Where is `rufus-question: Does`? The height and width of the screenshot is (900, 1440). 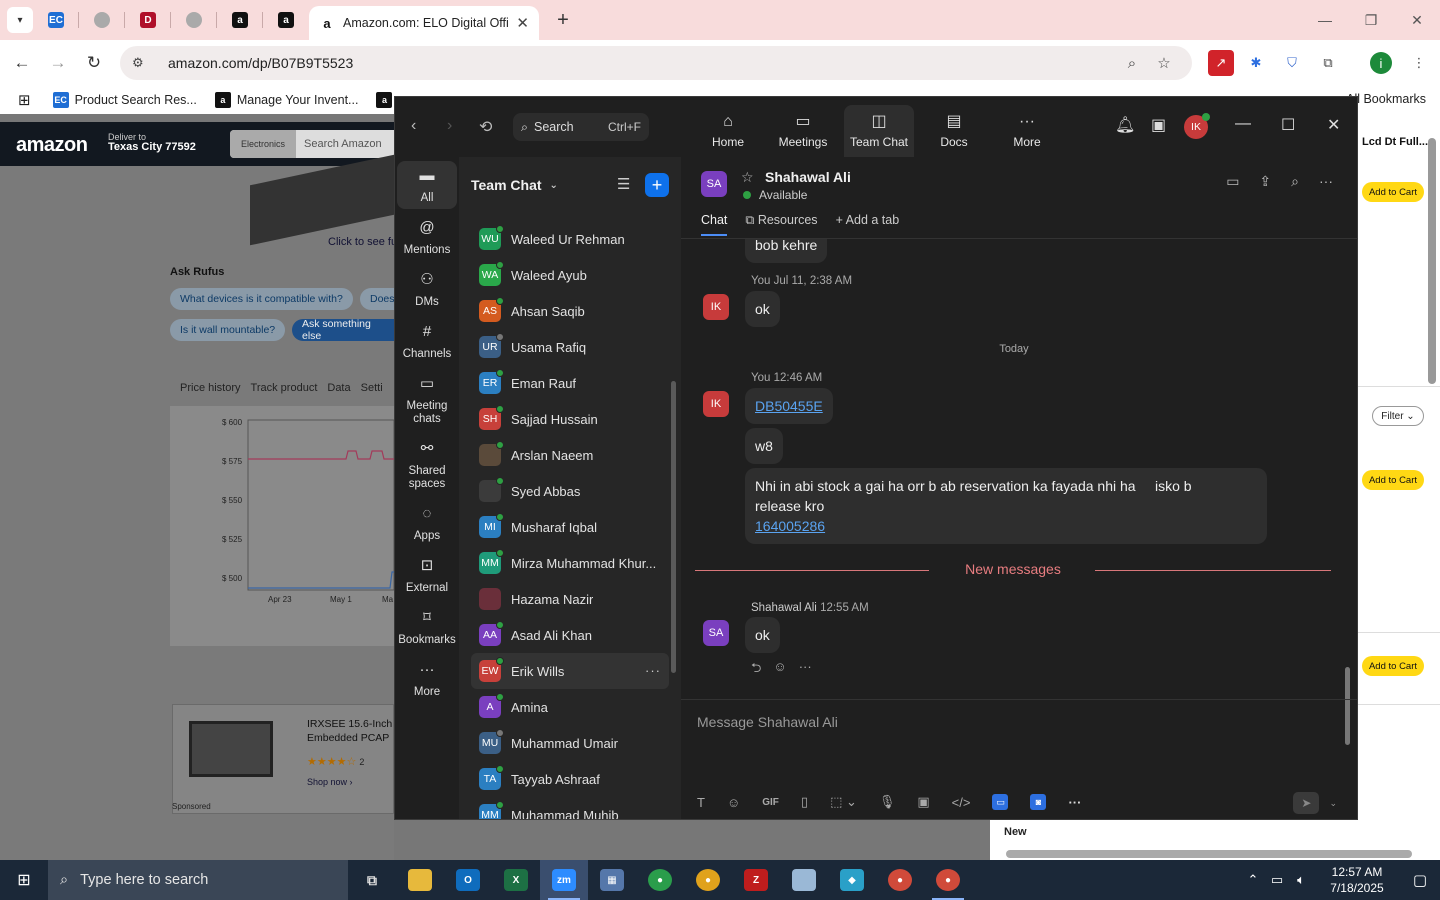 rufus-question: Does is located at coordinates (377, 299).